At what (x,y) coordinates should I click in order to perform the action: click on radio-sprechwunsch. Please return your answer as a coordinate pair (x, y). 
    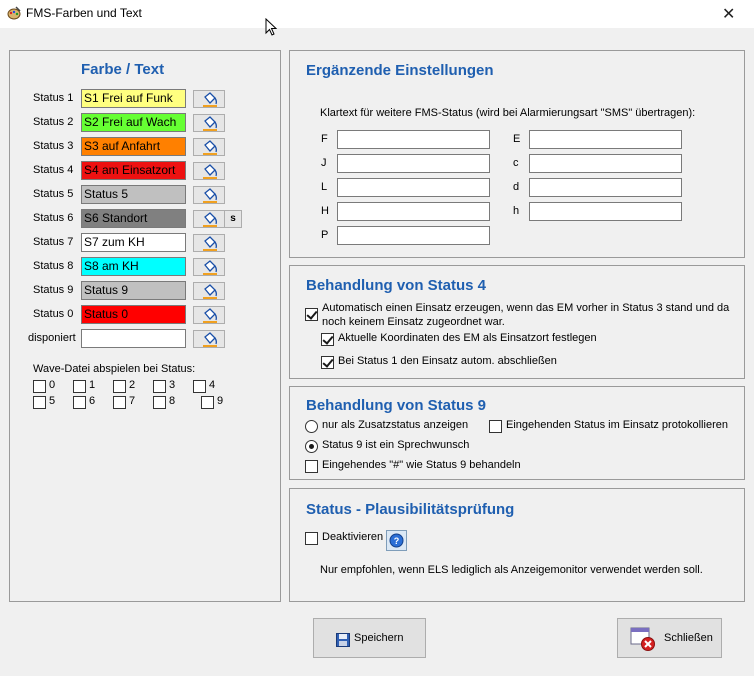
    Looking at the image, I should click on (311, 446).